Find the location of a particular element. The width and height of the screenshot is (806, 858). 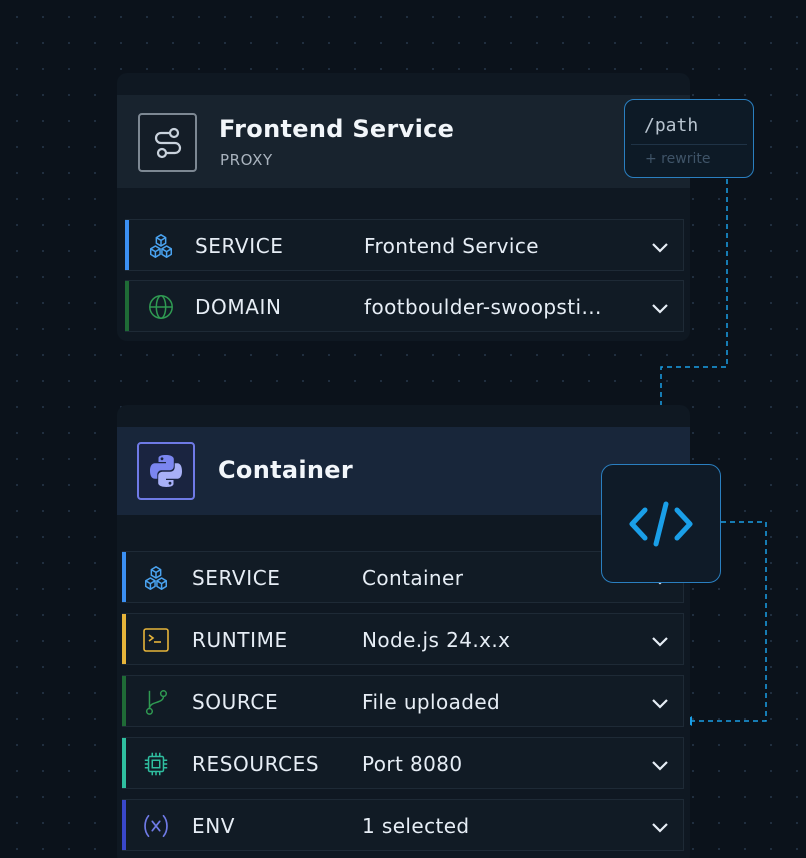

git-branch-icon is located at coordinates (156, 702).